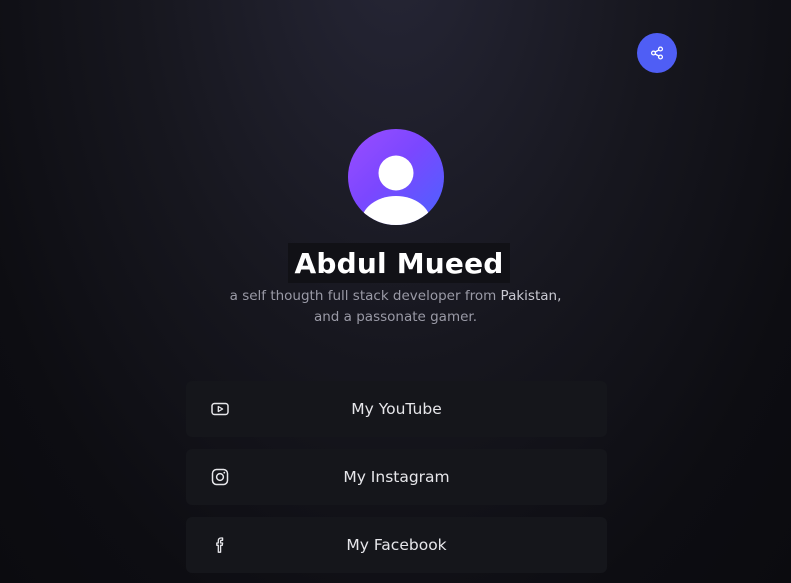 This screenshot has height=583, width=791. Describe the element at coordinates (395, 317) in the screenshot. I see `bio-line-2: and a passonate gamer.` at that location.